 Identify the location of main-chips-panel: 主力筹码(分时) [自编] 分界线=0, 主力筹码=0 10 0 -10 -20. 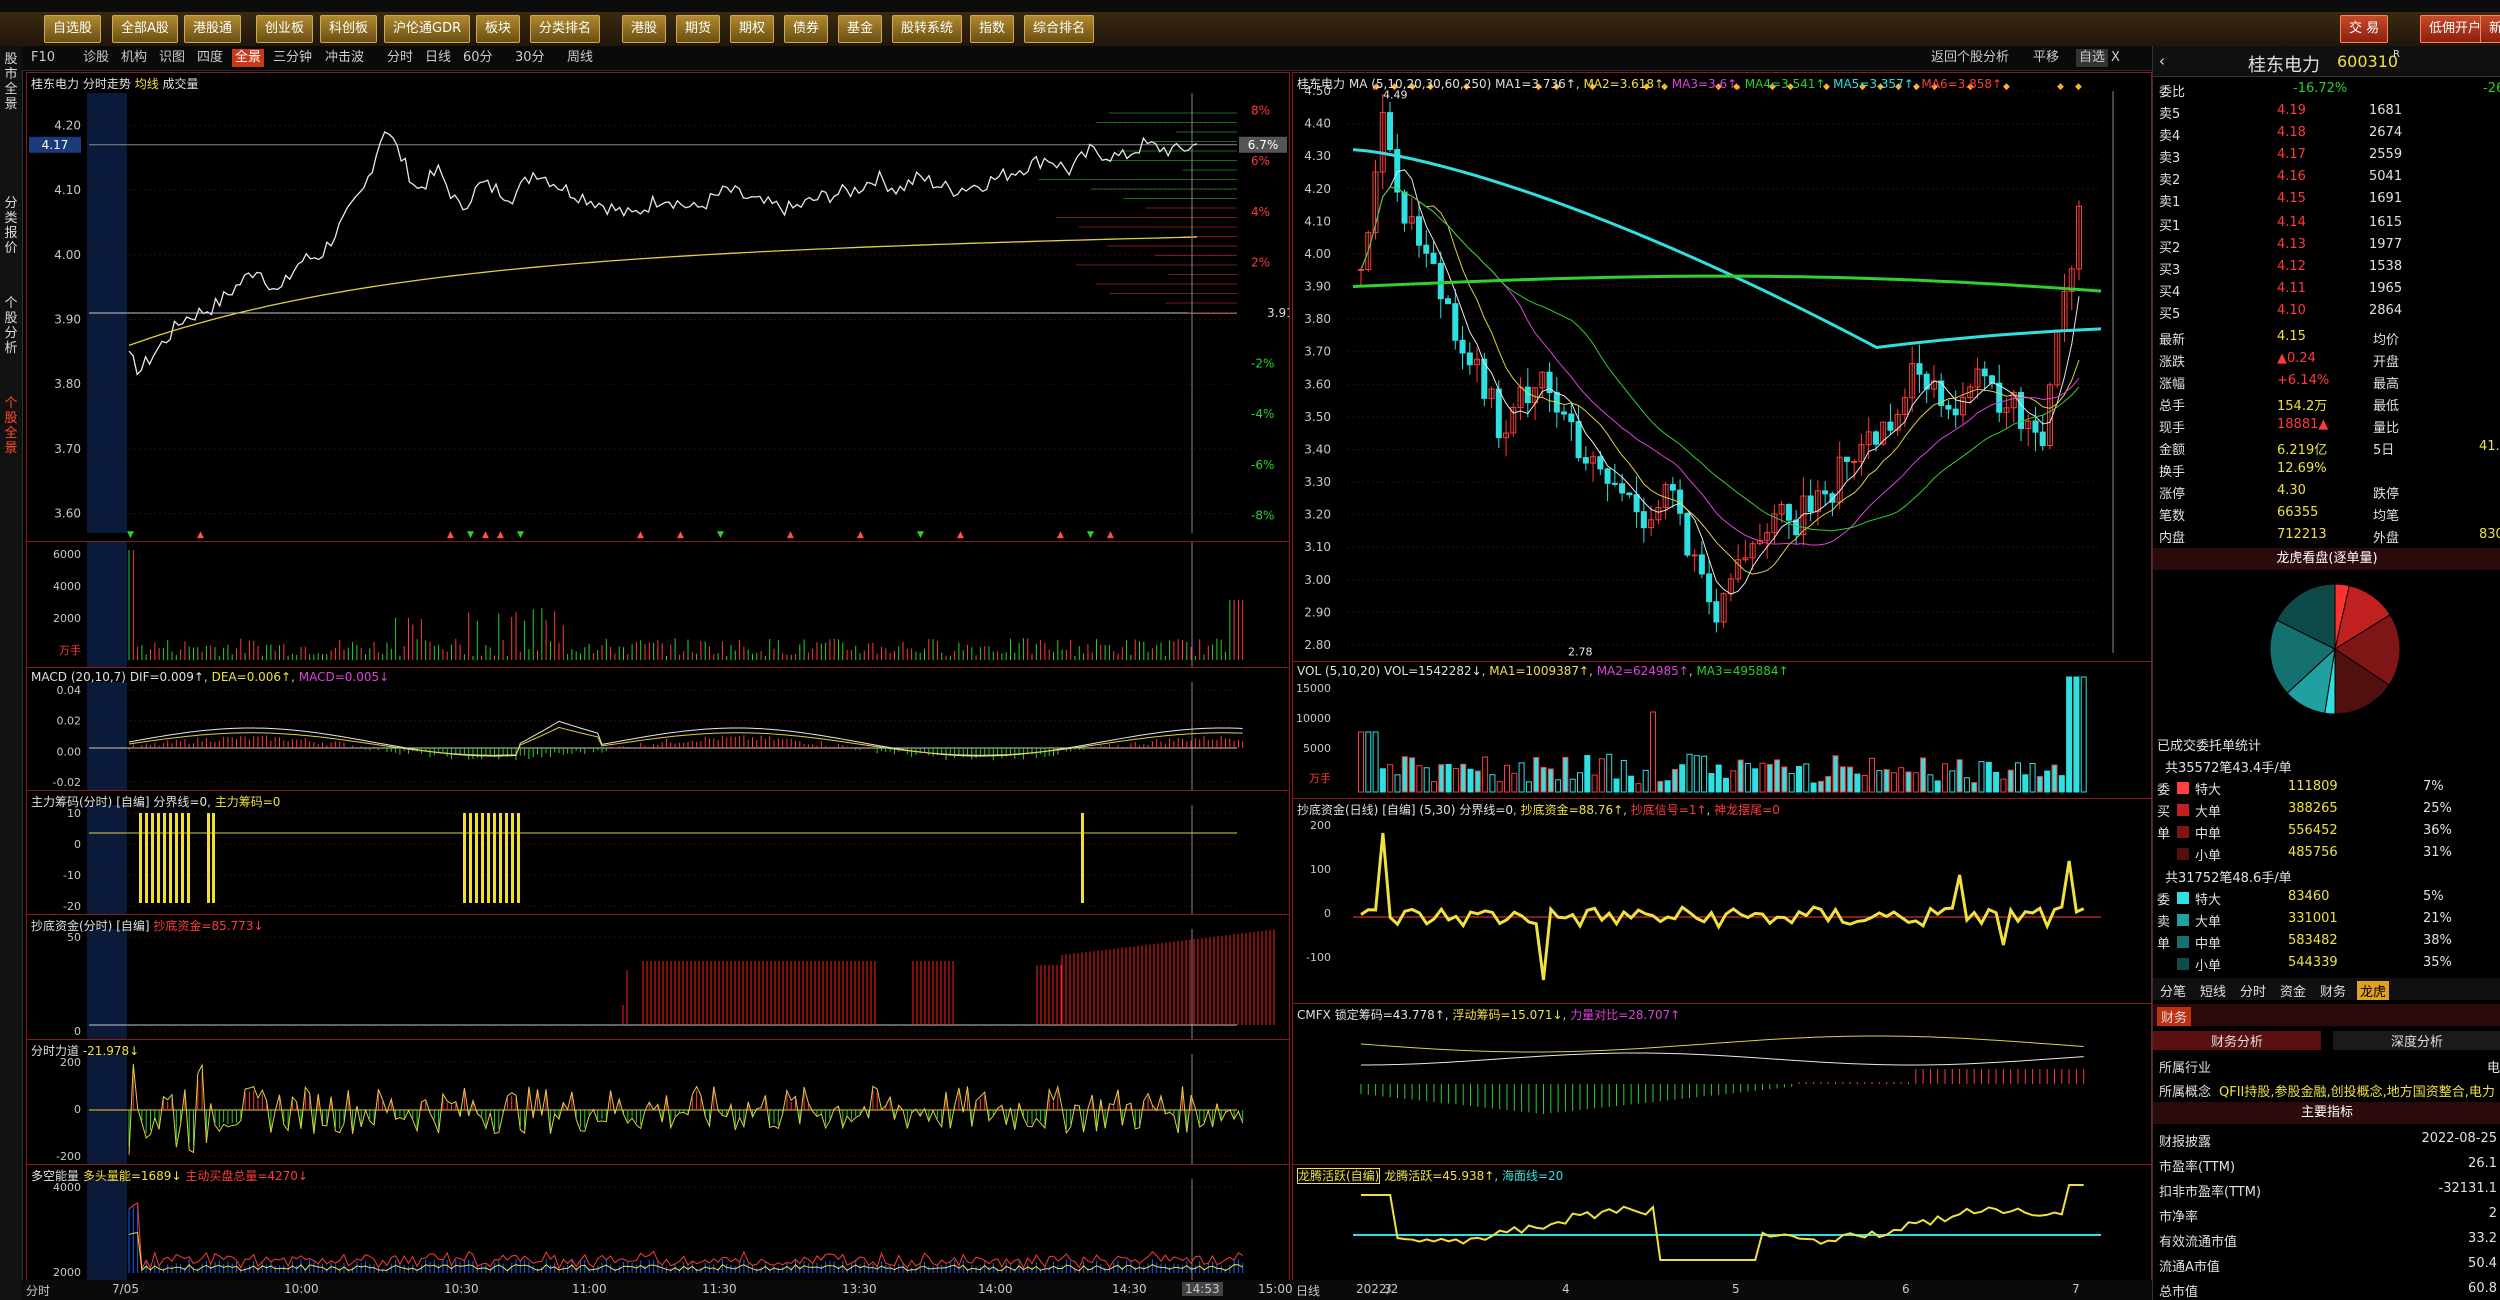
(658, 852).